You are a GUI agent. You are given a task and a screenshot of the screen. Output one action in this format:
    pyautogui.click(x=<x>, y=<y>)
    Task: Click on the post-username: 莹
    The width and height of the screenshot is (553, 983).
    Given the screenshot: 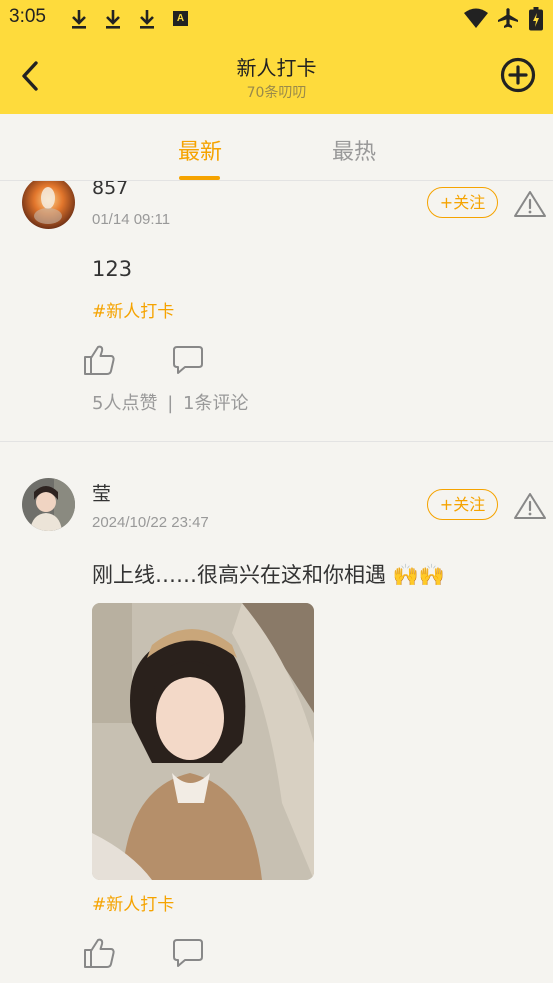 What is the action you would take?
    pyautogui.click(x=101, y=492)
    